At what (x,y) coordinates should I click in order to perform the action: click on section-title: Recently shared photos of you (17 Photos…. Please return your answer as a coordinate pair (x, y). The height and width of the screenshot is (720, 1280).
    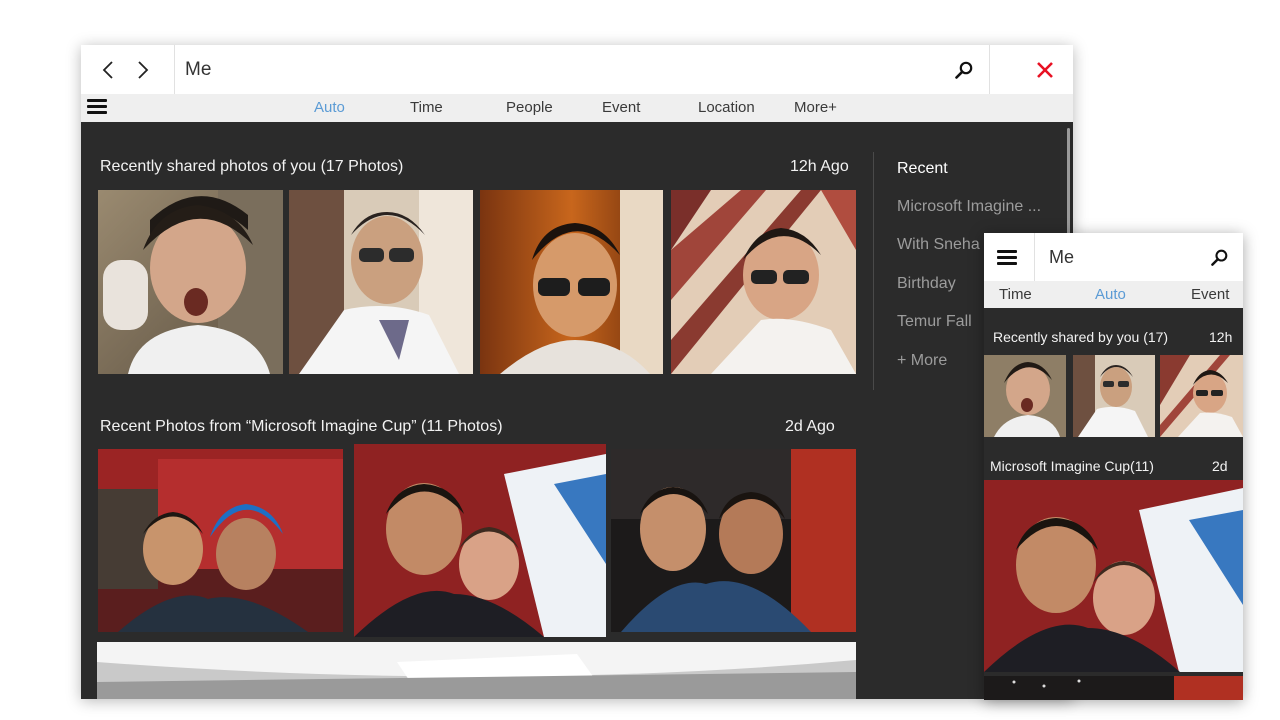
    Looking at the image, I should click on (252, 166).